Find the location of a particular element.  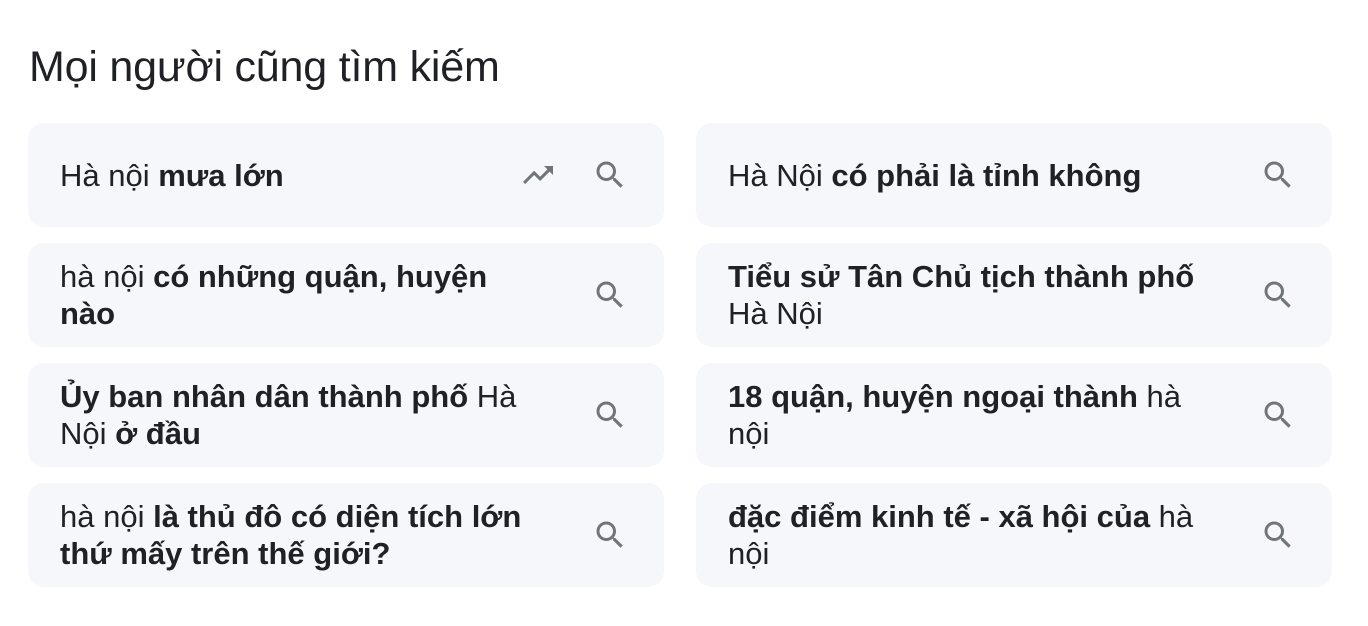

related-search-chip: 18 quận, huyện ngoại thành hà nội is located at coordinates (1014, 415).